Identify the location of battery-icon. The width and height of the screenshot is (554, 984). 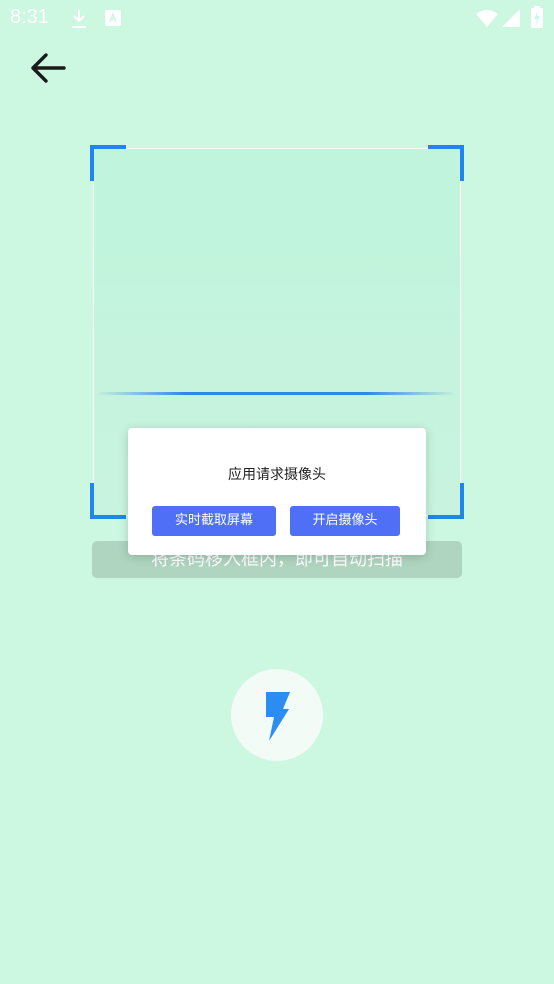
(537, 17).